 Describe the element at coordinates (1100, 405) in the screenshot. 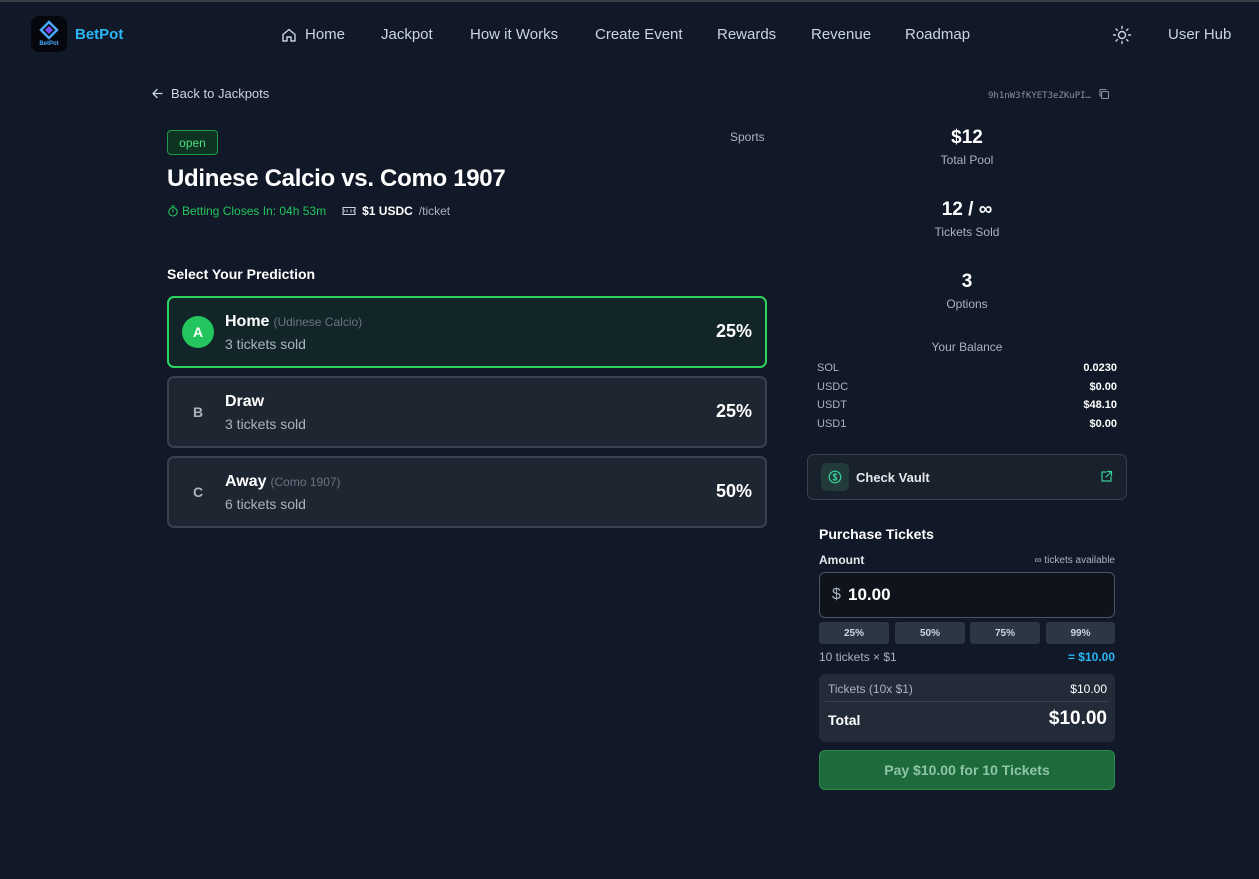

I see `balance-amount: $48.10` at that location.